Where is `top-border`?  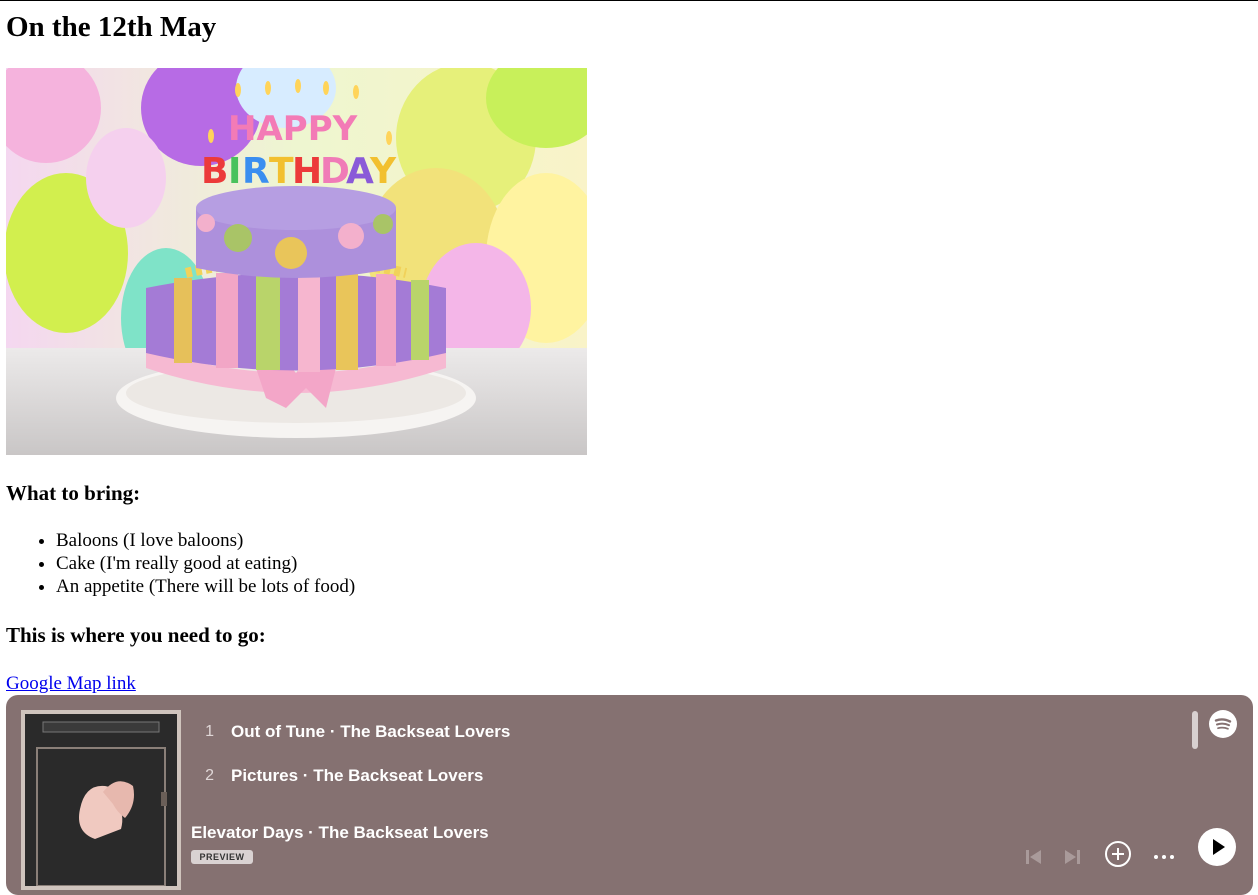
top-border is located at coordinates (629, 0).